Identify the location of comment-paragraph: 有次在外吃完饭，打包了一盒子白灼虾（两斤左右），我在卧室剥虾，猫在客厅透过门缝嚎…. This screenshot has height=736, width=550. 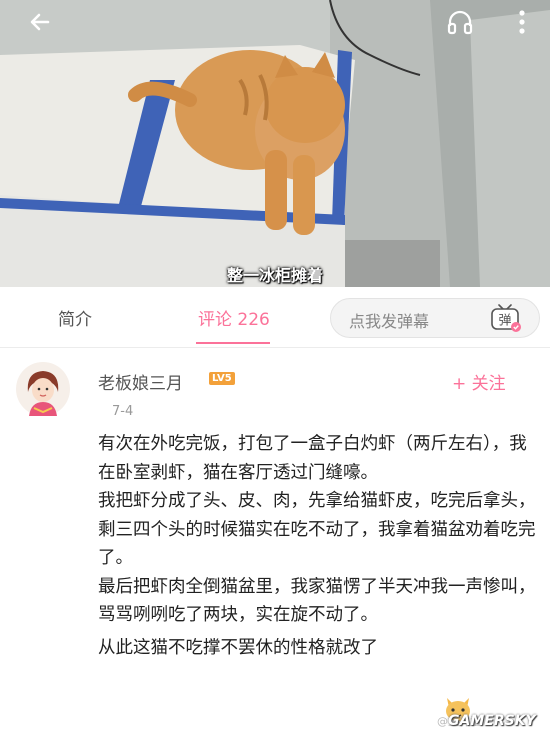
(312, 458).